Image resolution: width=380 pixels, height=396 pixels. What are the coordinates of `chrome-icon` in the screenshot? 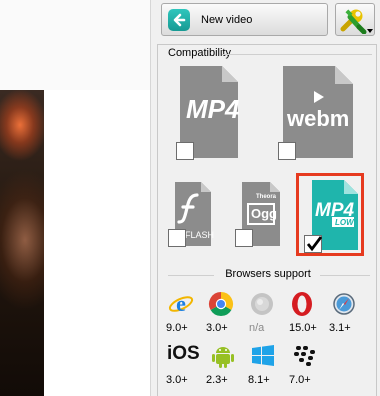 It's located at (221, 304).